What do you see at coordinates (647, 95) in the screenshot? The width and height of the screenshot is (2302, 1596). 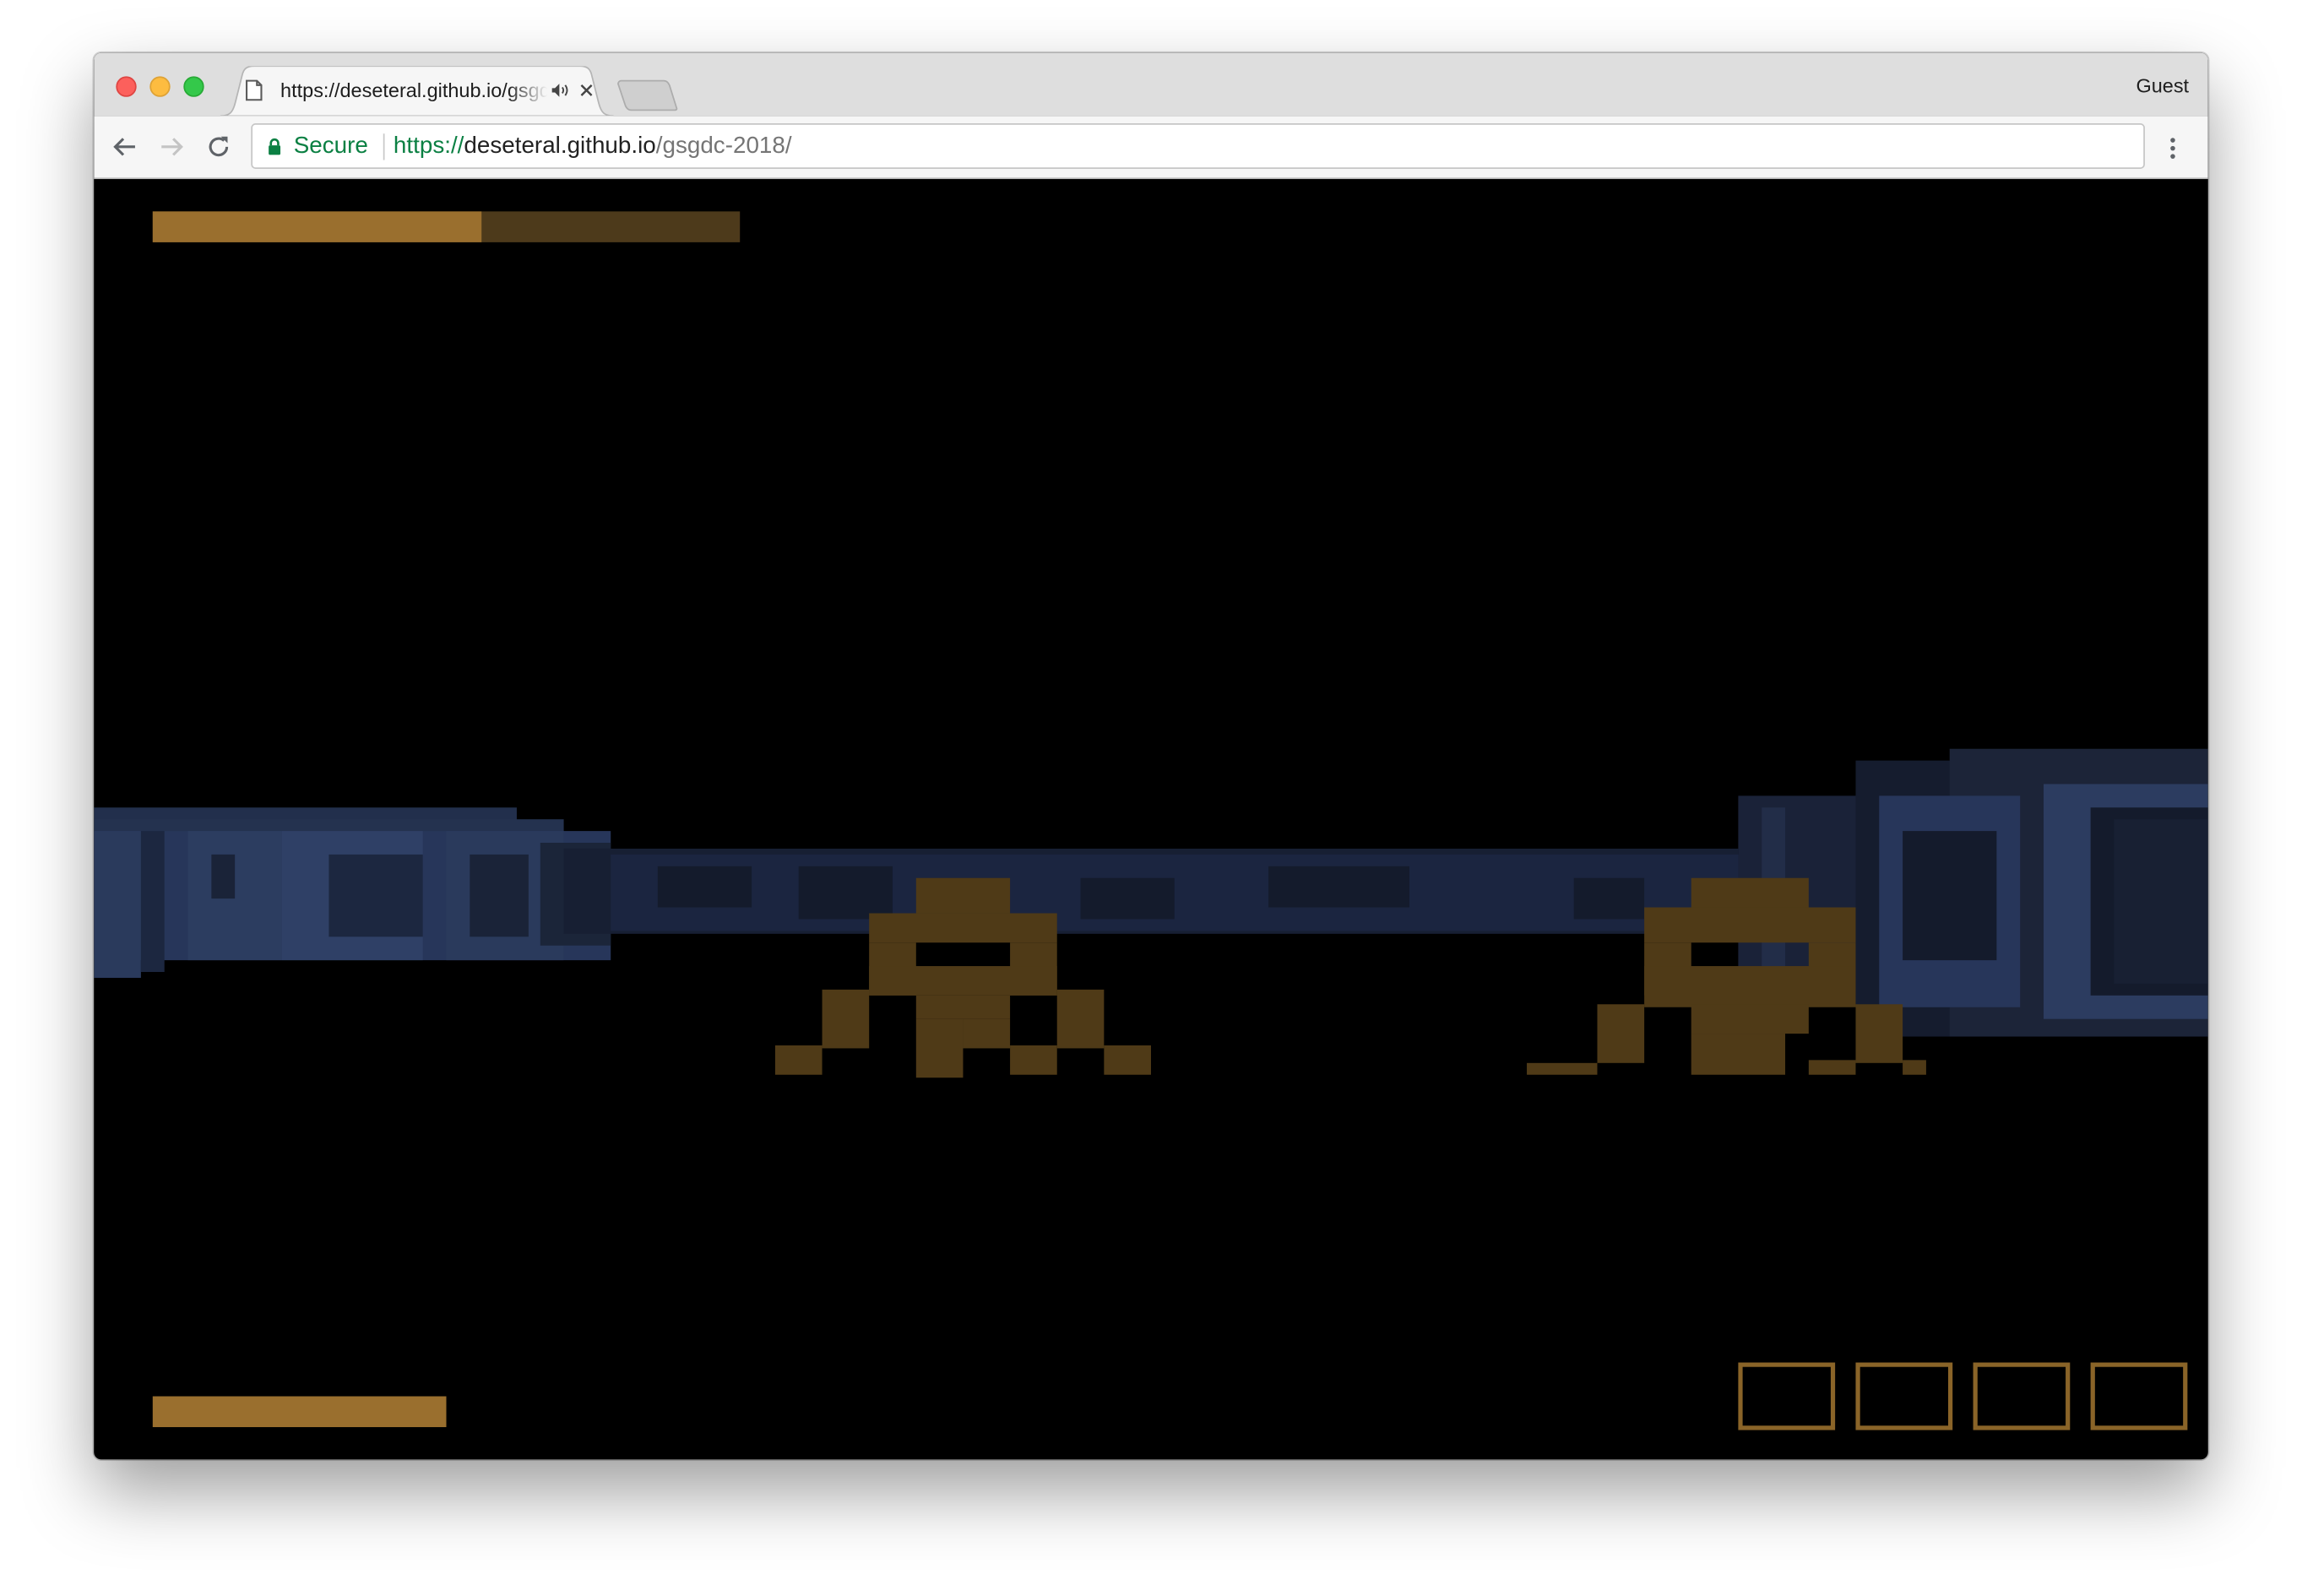 I see `new-tab-button` at bounding box center [647, 95].